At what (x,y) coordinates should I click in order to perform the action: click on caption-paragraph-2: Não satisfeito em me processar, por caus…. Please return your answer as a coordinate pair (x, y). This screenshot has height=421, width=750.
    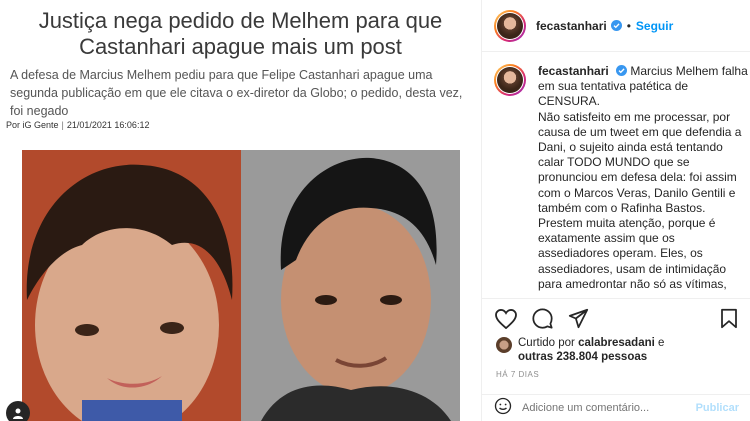
    Looking at the image, I should click on (640, 162).